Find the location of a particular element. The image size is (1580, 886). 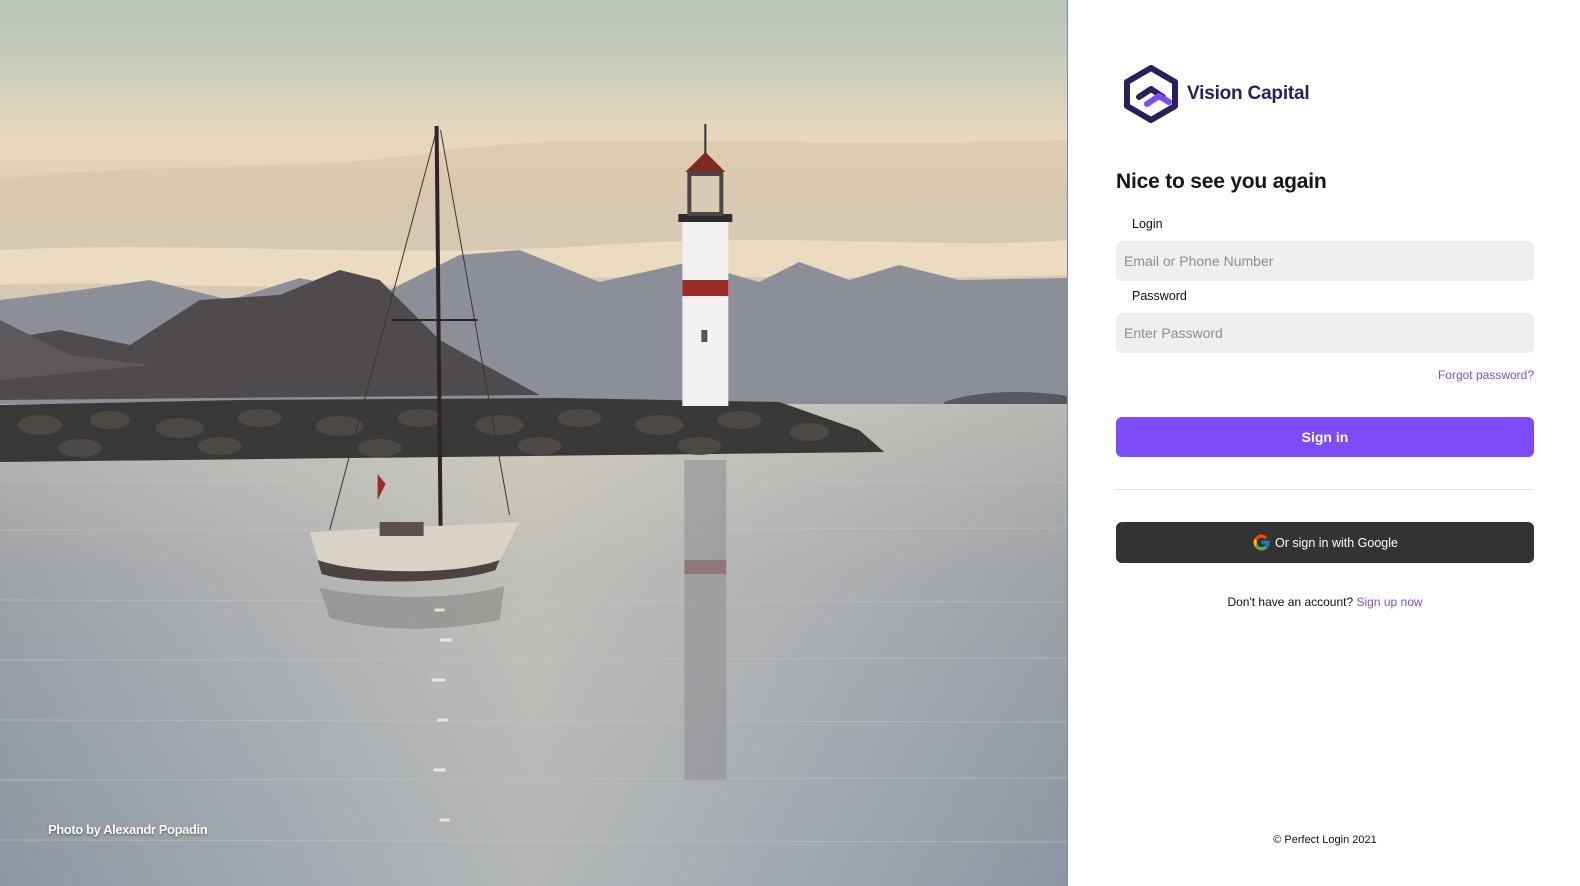

password-input is located at coordinates (1325, 333).